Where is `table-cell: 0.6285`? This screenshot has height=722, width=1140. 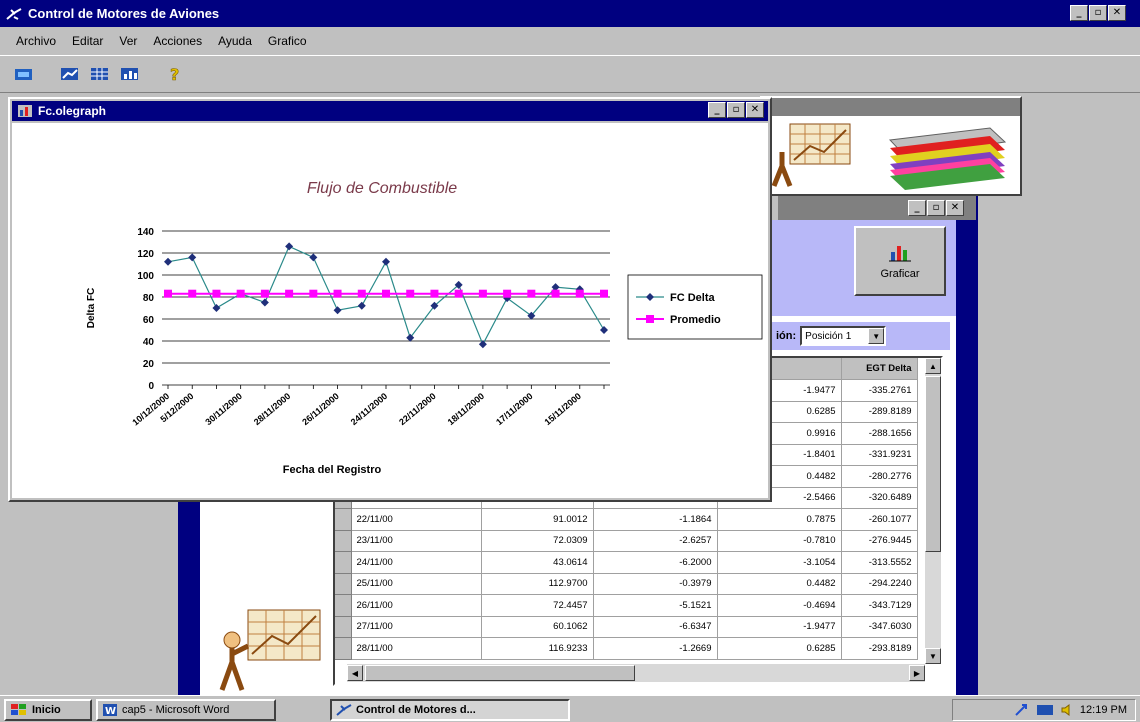 table-cell: 0.6285 is located at coordinates (779, 648).